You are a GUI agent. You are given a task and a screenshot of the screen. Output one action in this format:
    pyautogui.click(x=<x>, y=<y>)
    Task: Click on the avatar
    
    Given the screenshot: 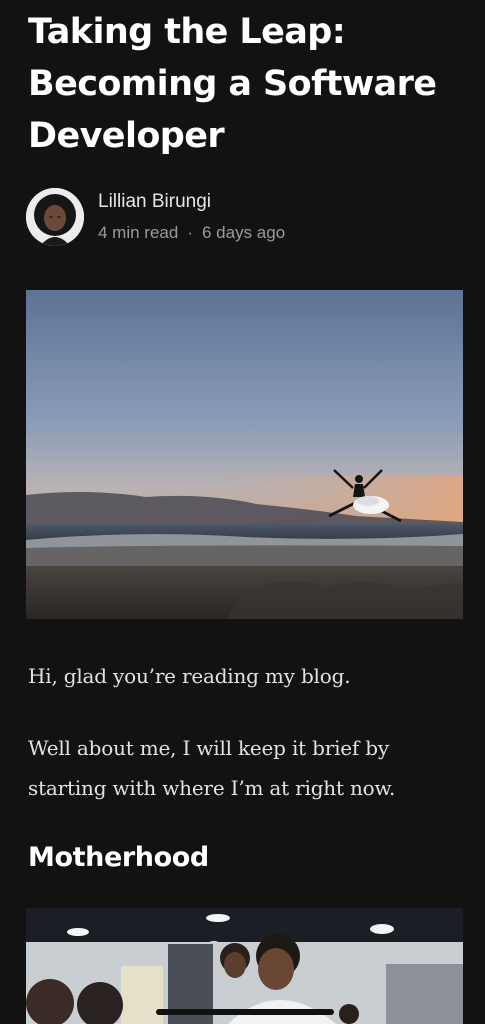 What is the action you would take?
    pyautogui.click(x=55, y=217)
    